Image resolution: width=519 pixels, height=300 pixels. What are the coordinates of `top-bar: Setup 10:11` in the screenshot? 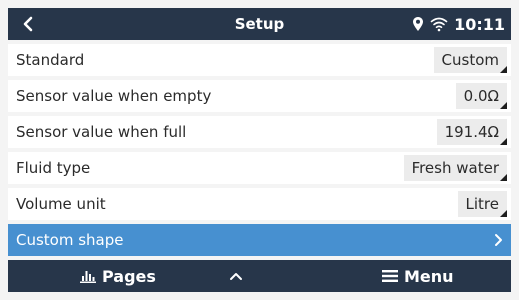 It's located at (259, 24).